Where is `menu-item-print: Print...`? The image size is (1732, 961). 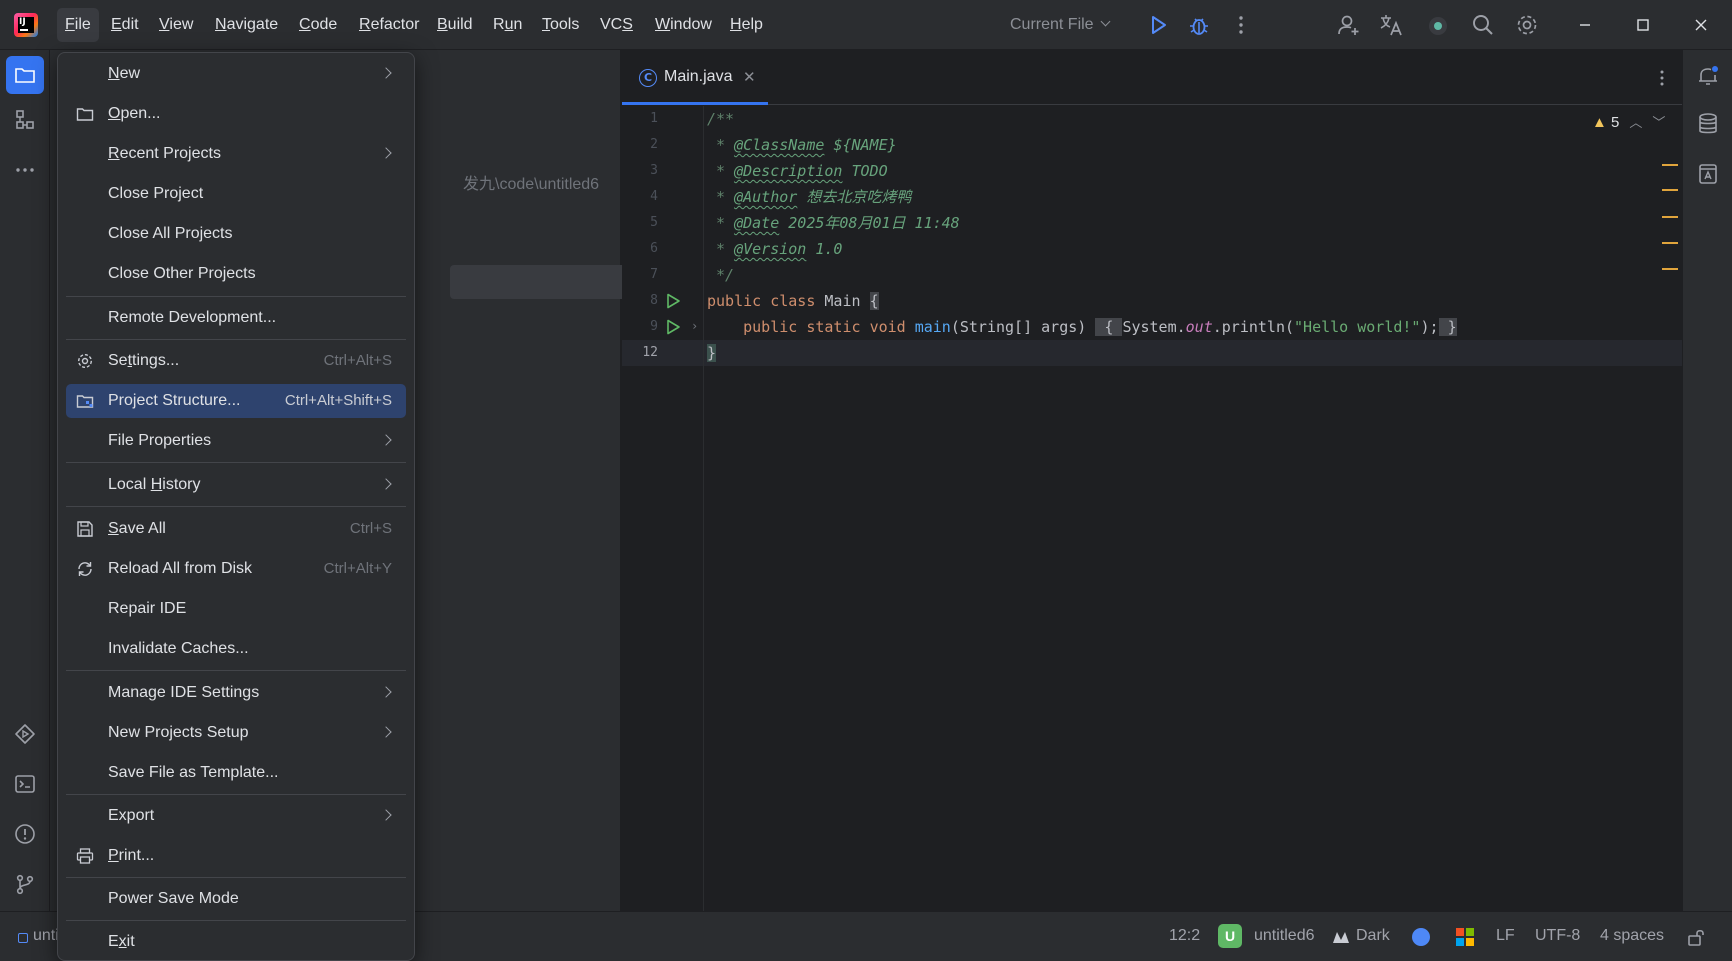 menu-item-print: Print... is located at coordinates (236, 856).